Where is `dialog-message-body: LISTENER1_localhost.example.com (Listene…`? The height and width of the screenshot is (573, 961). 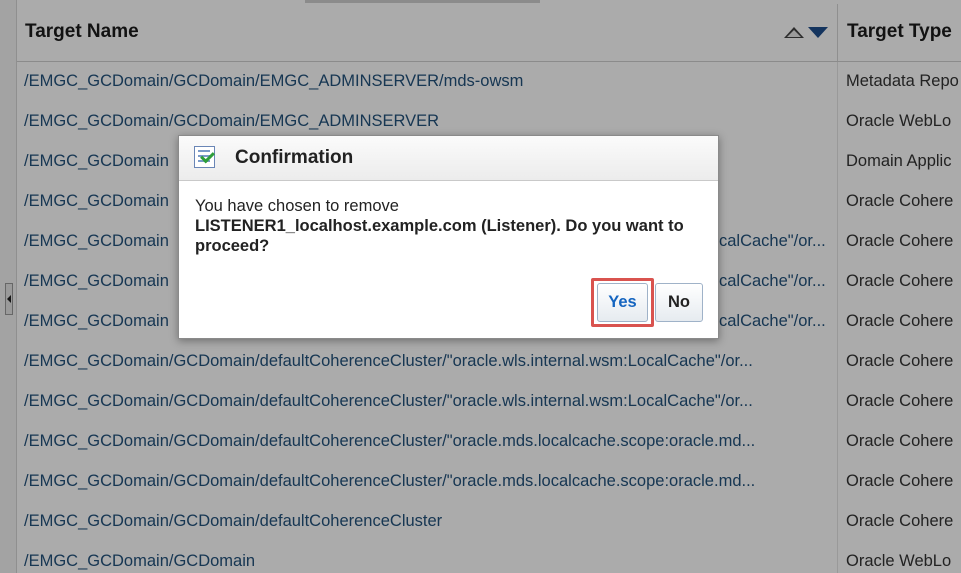
dialog-message-body: LISTENER1_localhost.example.com (Listene… is located at coordinates (439, 236).